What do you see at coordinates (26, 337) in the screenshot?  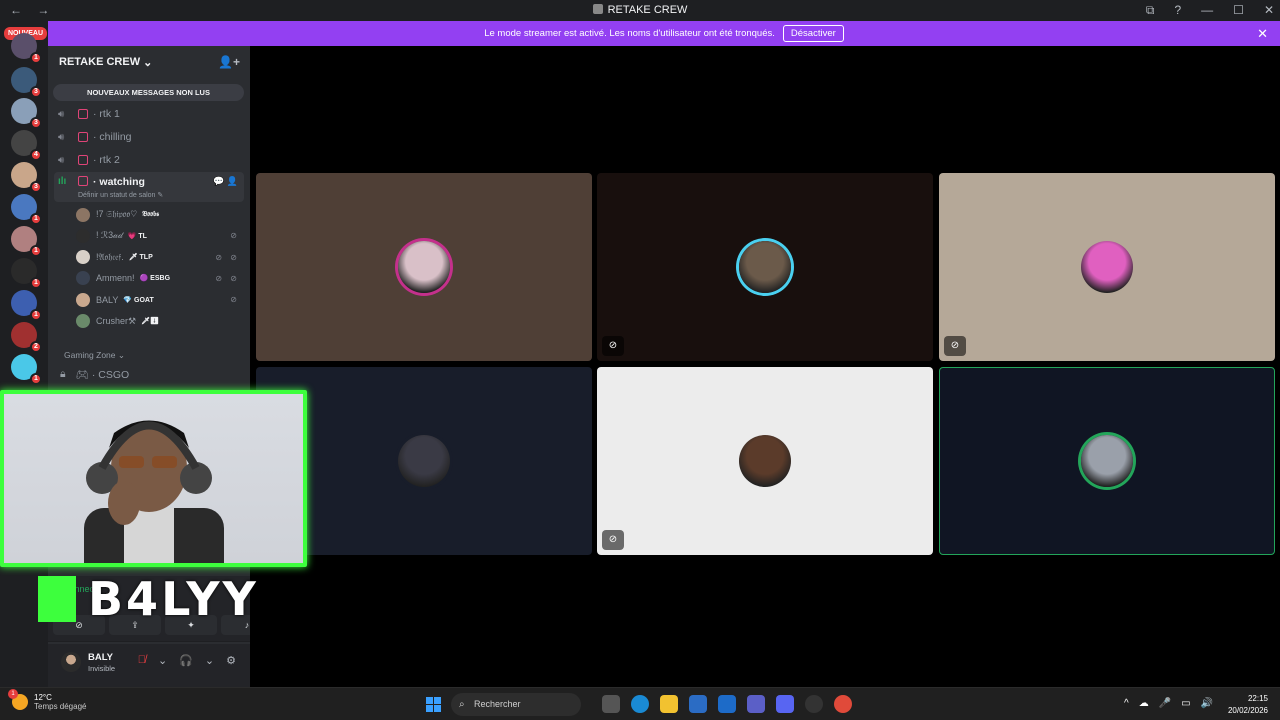 I see `server-icon: 2` at bounding box center [26, 337].